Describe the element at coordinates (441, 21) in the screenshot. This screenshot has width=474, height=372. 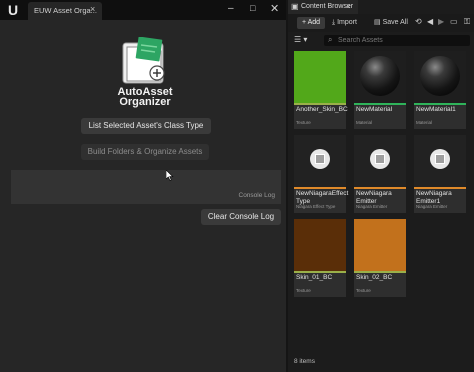
I see `forward-arrow-icon: ▶` at that location.